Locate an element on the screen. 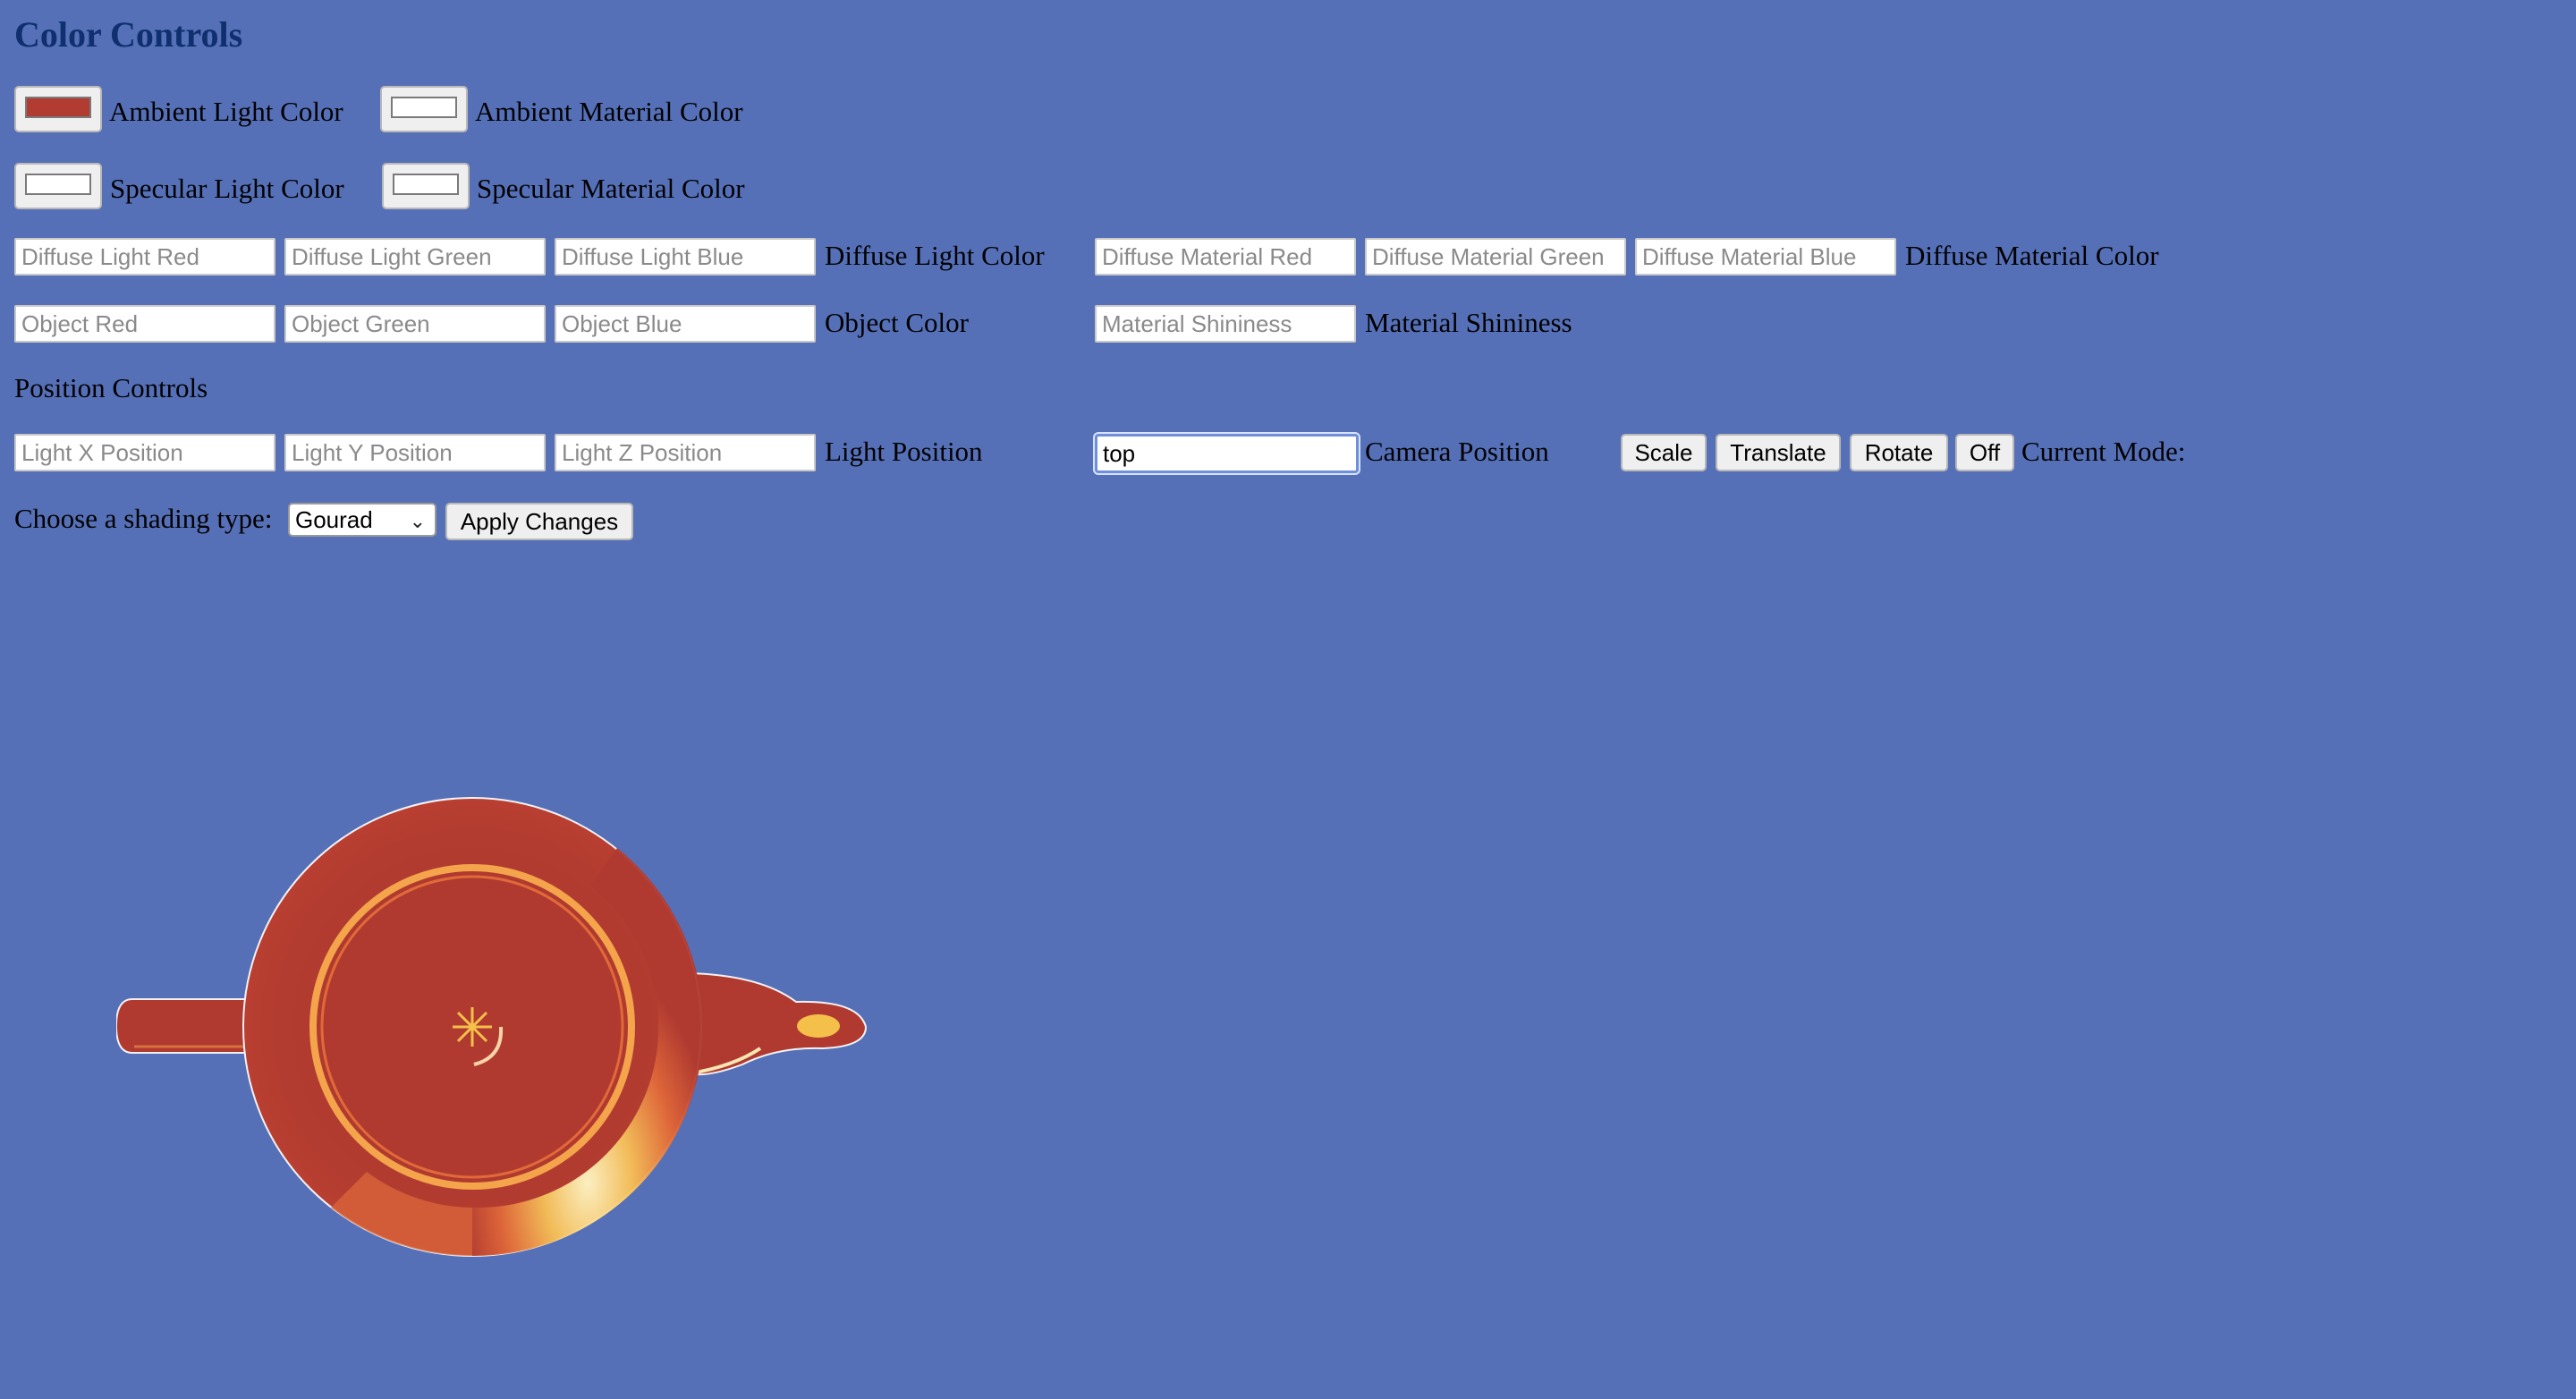 The image size is (2576, 1399). ambient-light-color-picker is located at coordinates (58, 109).